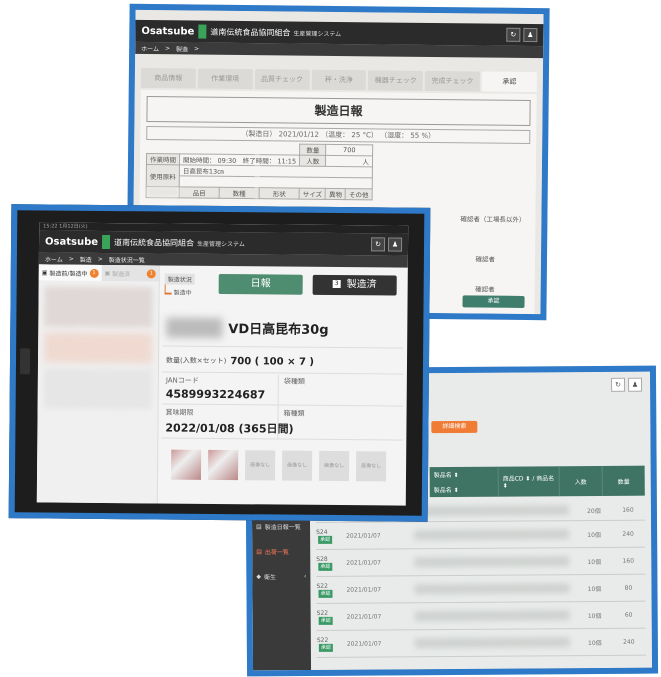  I want to click on expiry-value: 2022/01/08 (365日間), so click(229, 428).